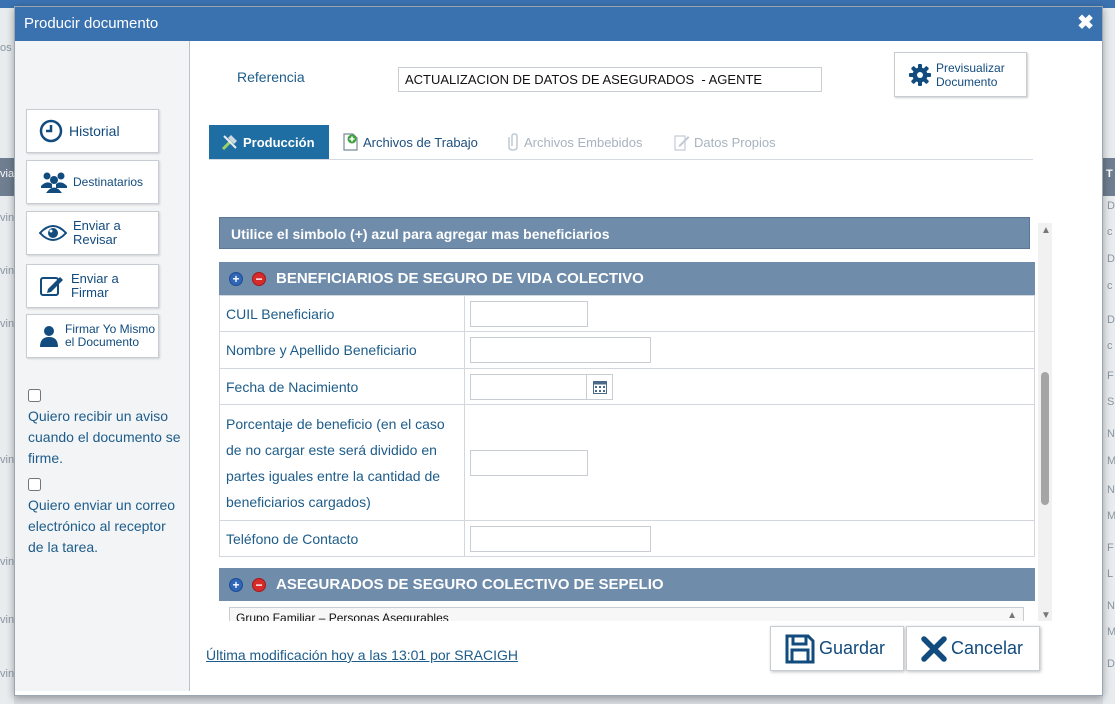 This screenshot has height=704, width=1115. What do you see at coordinates (967, 81) in the screenshot?
I see `label-line: Documento` at bounding box center [967, 81].